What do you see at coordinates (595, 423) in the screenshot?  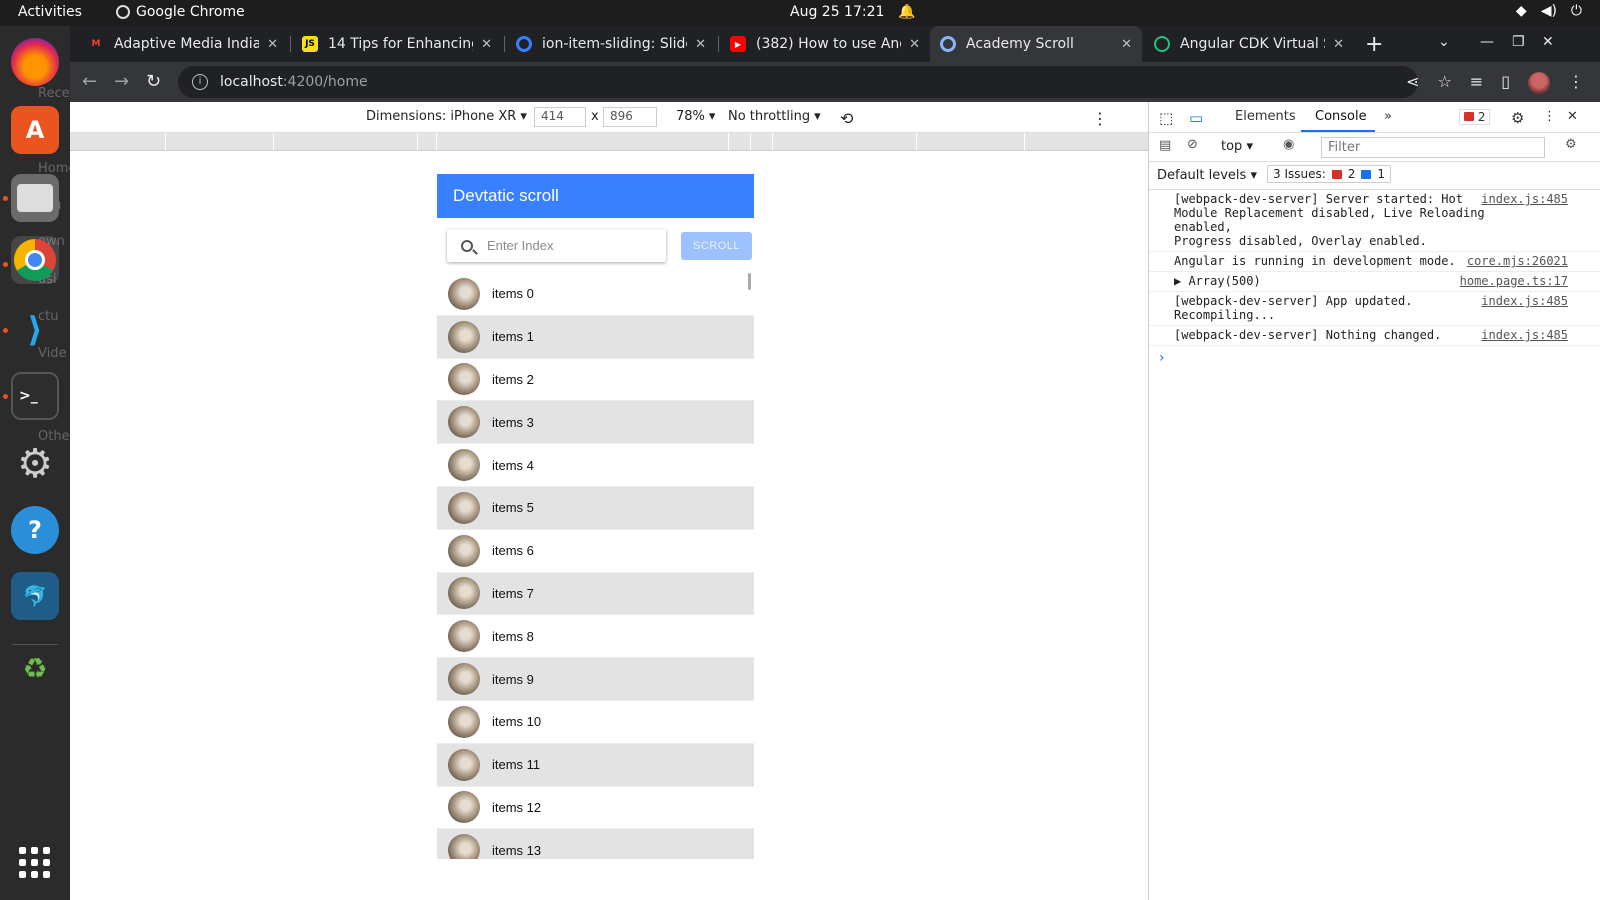 I see `list-item: items 3` at bounding box center [595, 423].